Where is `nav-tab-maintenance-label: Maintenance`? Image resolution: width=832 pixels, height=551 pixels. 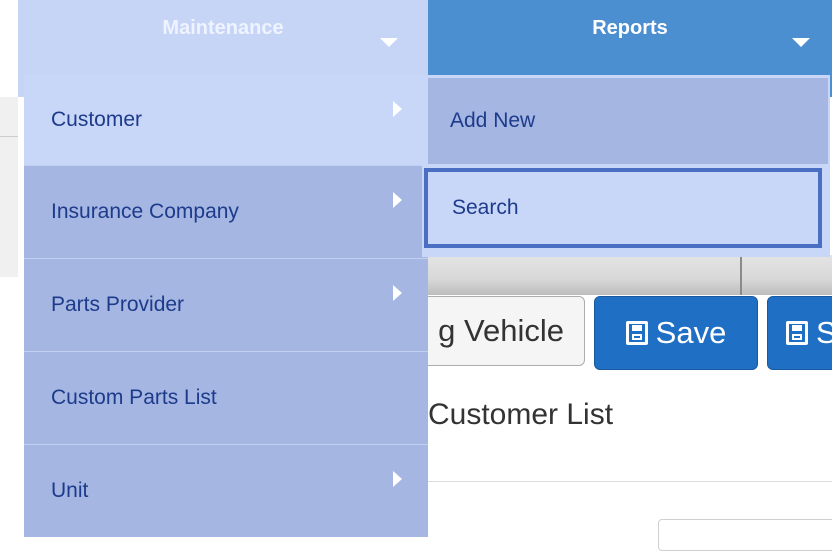
nav-tab-maintenance-label: Maintenance is located at coordinates (223, 28).